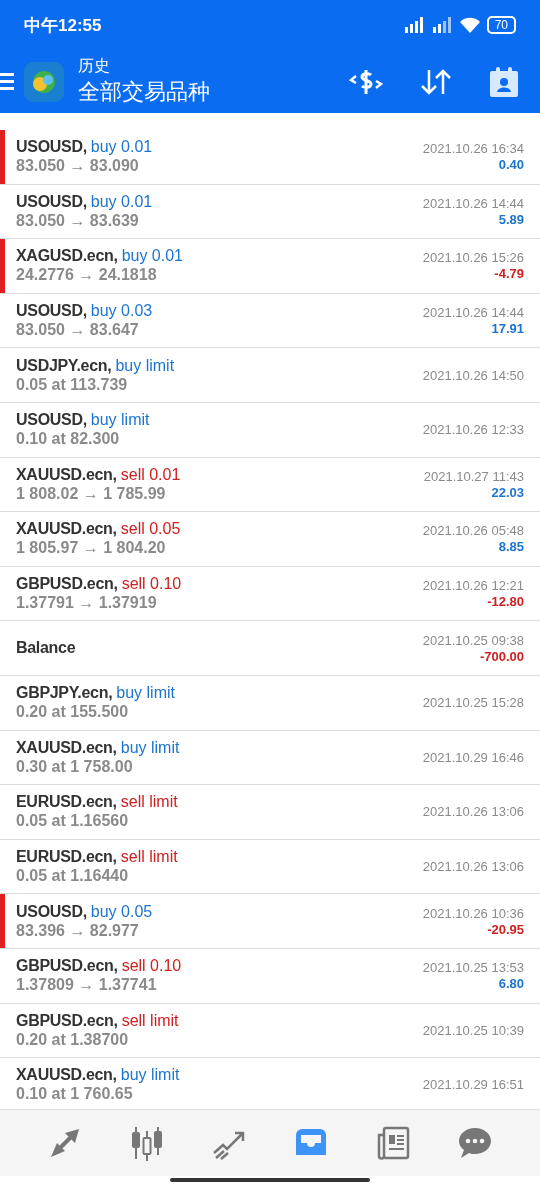 The image size is (540, 1200). I want to click on profit-value: -4.79, so click(509, 274).